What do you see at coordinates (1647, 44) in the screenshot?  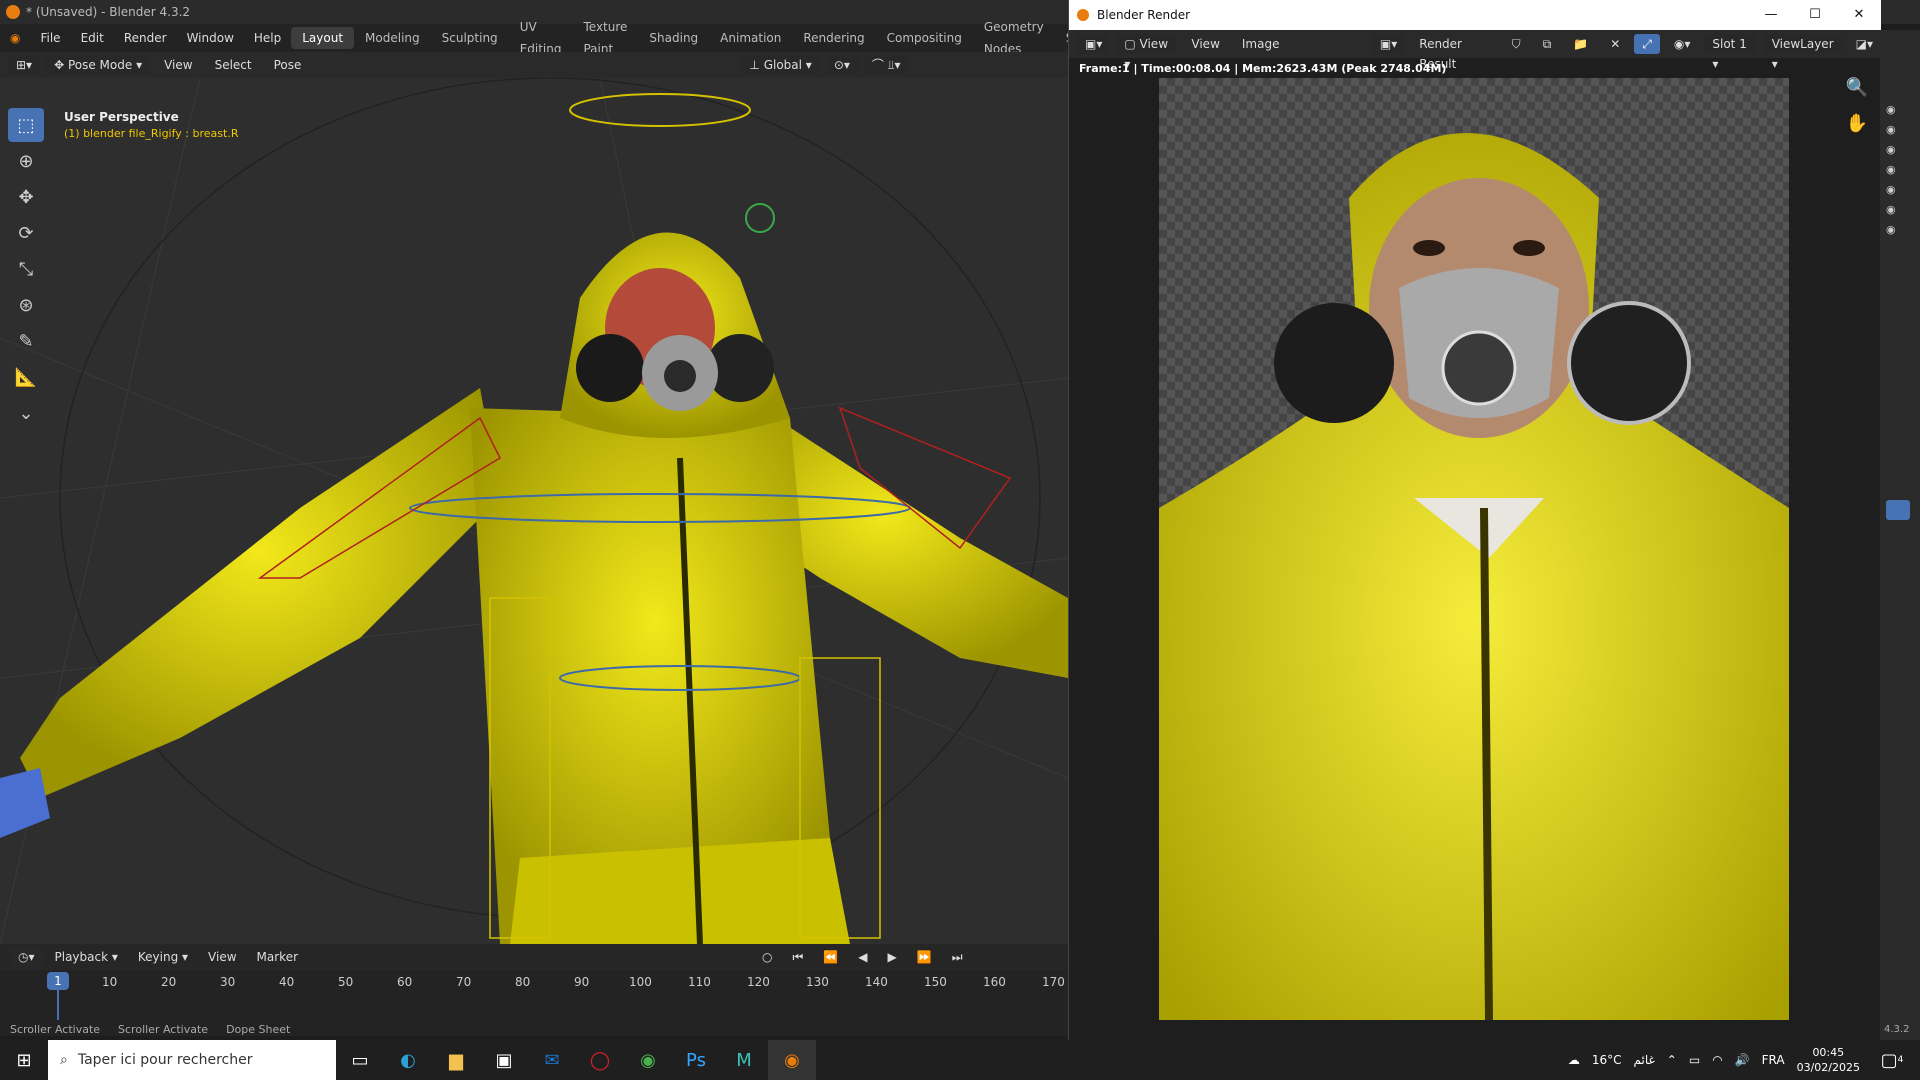 I see `gizmo-icon: ⤢` at bounding box center [1647, 44].